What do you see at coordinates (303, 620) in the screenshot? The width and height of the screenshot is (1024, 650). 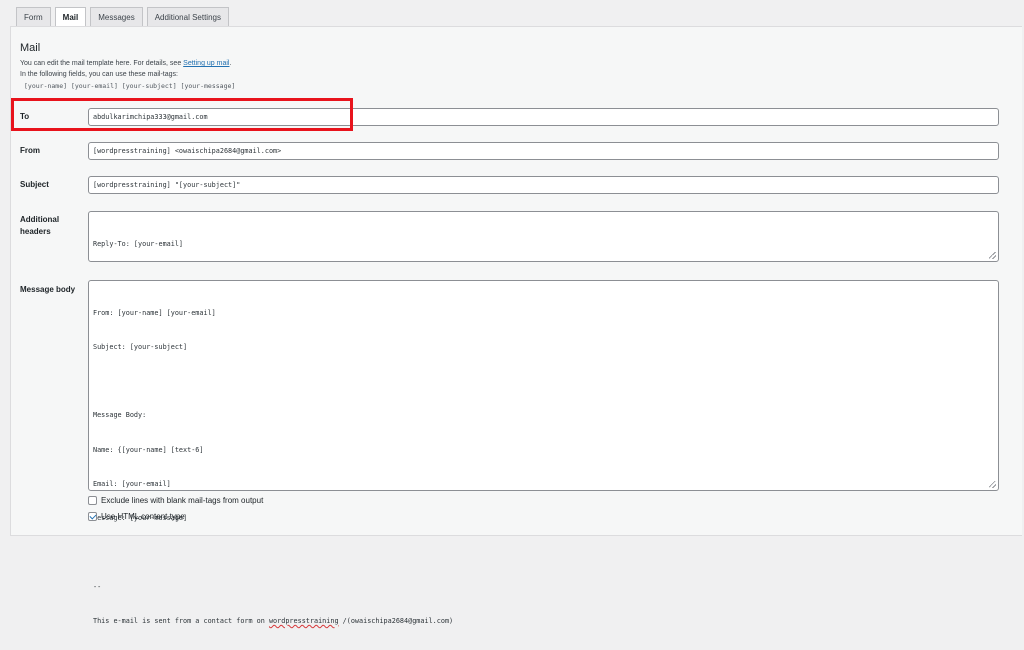 I see `site-name: wordpresstraining` at bounding box center [303, 620].